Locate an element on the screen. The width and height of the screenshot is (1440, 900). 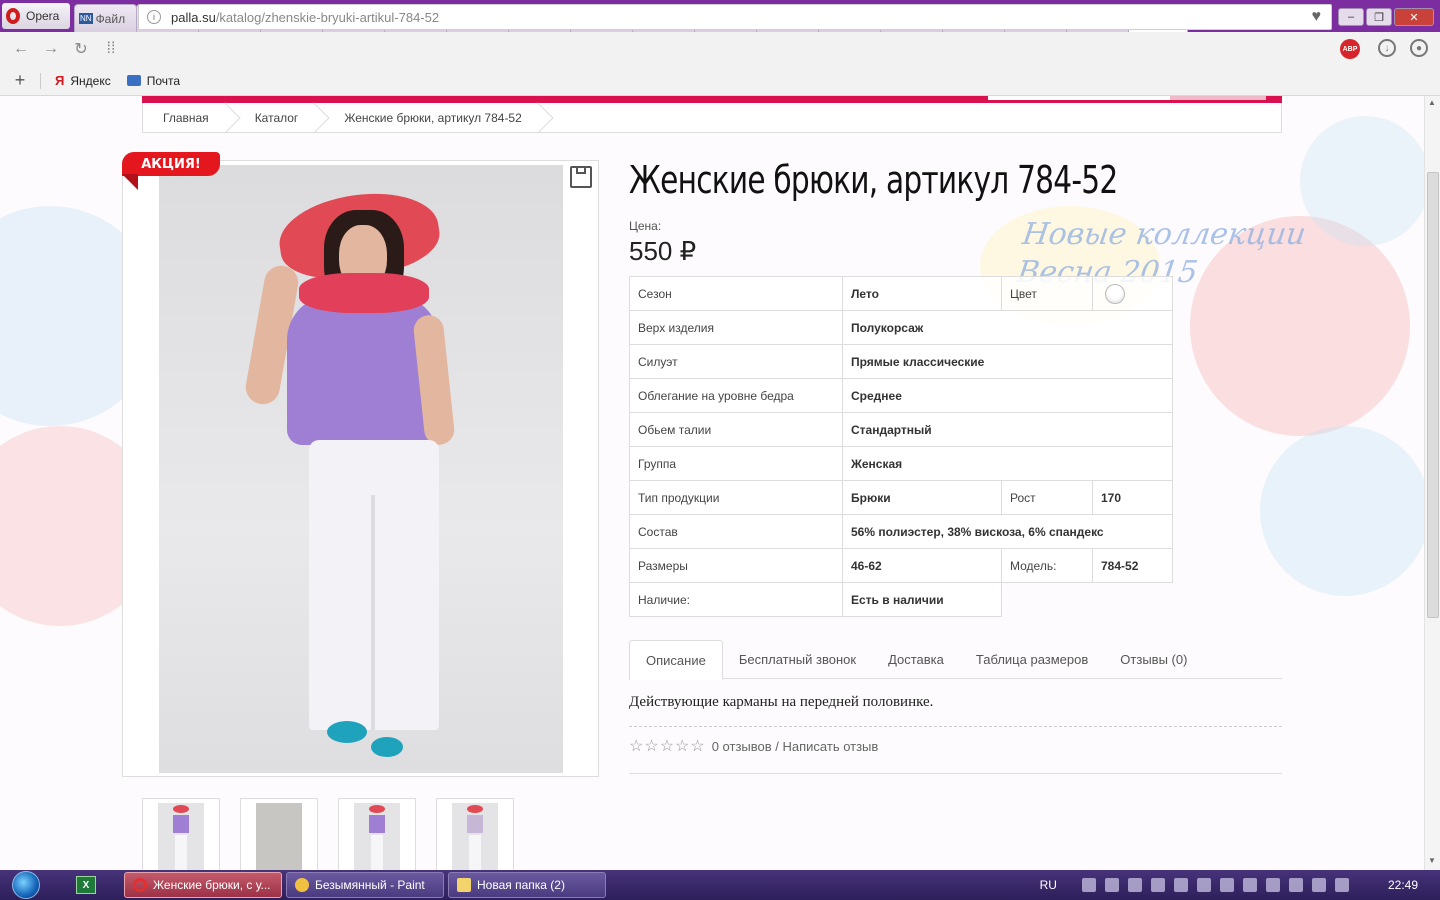
spec-key: Облегание на уровне бедра is located at coordinates (736, 395).